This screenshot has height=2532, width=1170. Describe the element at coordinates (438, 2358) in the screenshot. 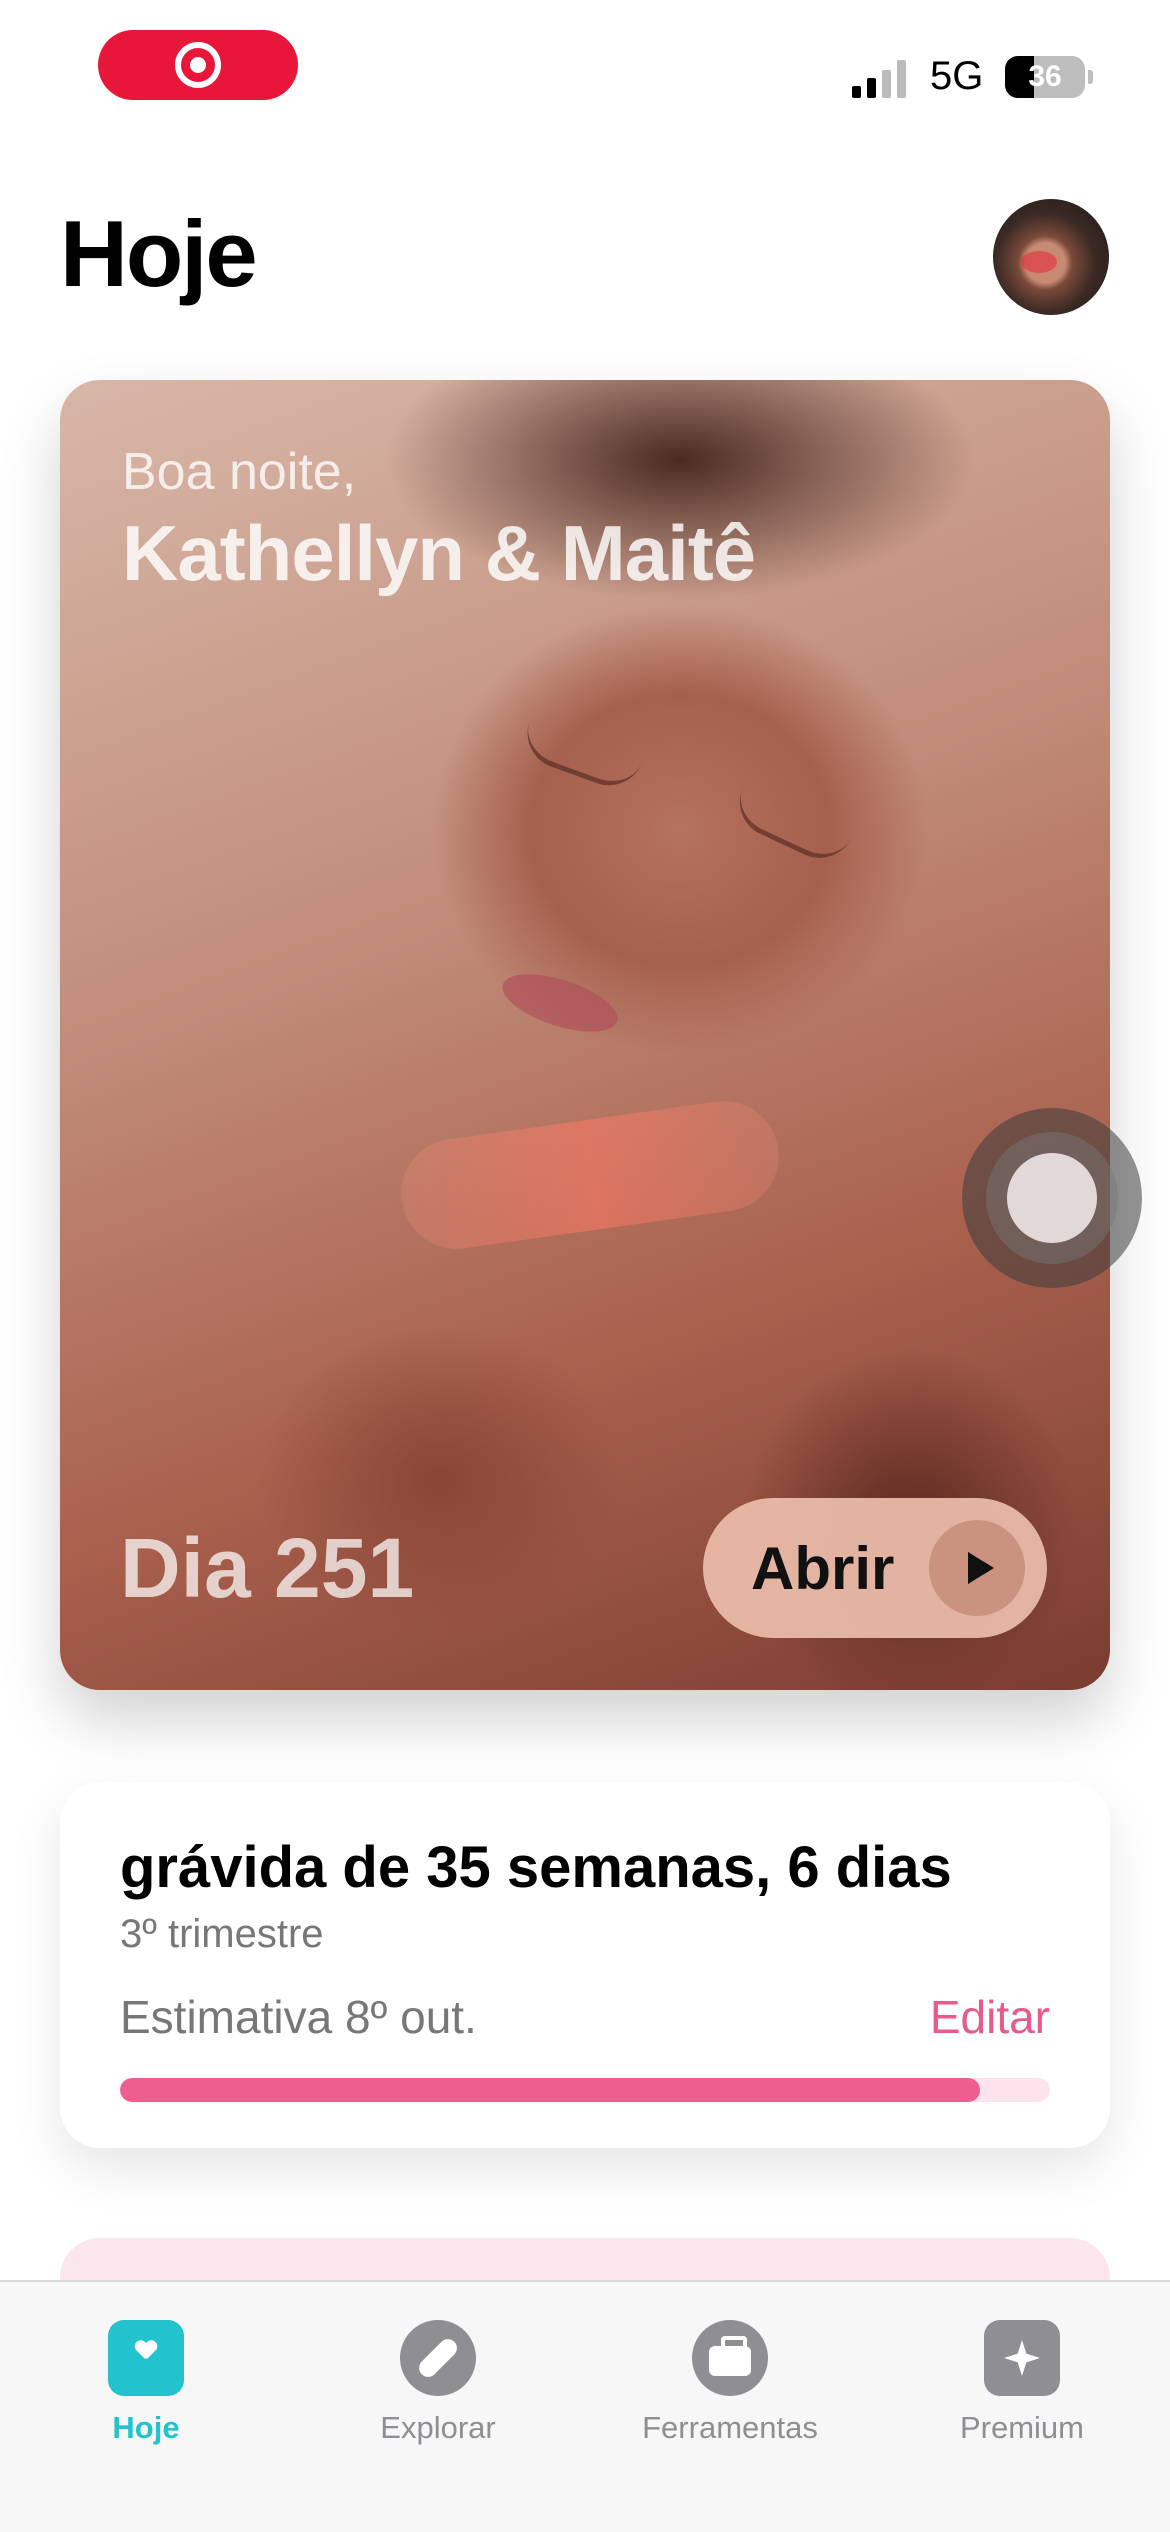

I see `compass-icon` at that location.